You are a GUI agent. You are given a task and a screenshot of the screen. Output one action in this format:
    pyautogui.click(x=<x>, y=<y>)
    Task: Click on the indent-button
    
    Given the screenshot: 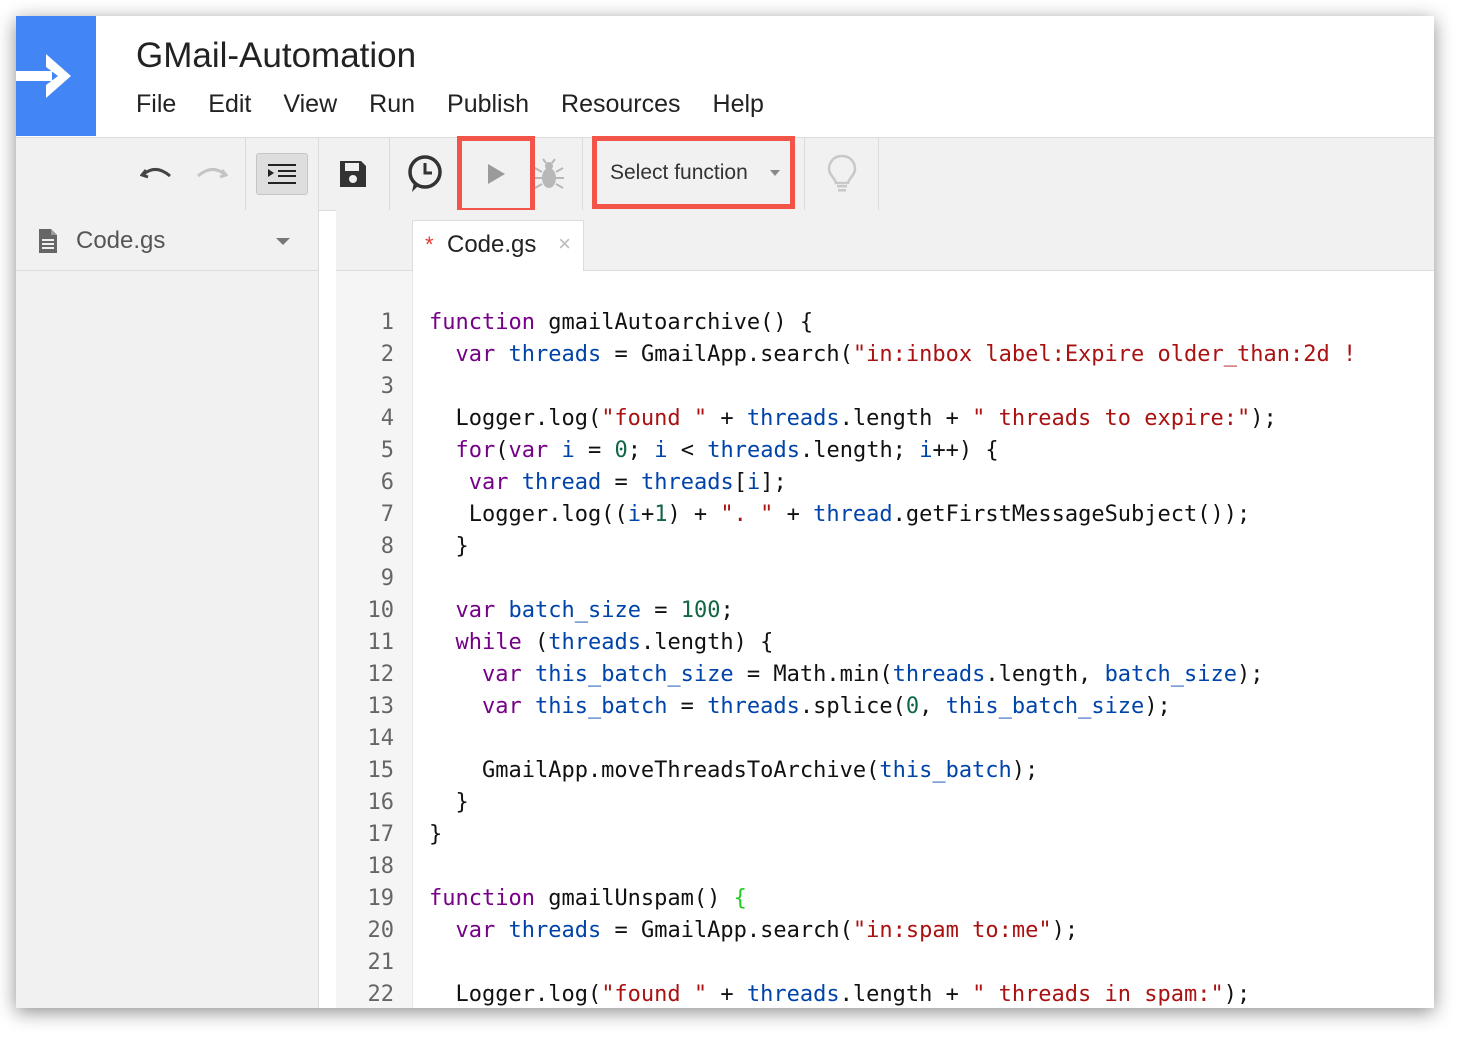 What is the action you would take?
    pyautogui.click(x=282, y=174)
    